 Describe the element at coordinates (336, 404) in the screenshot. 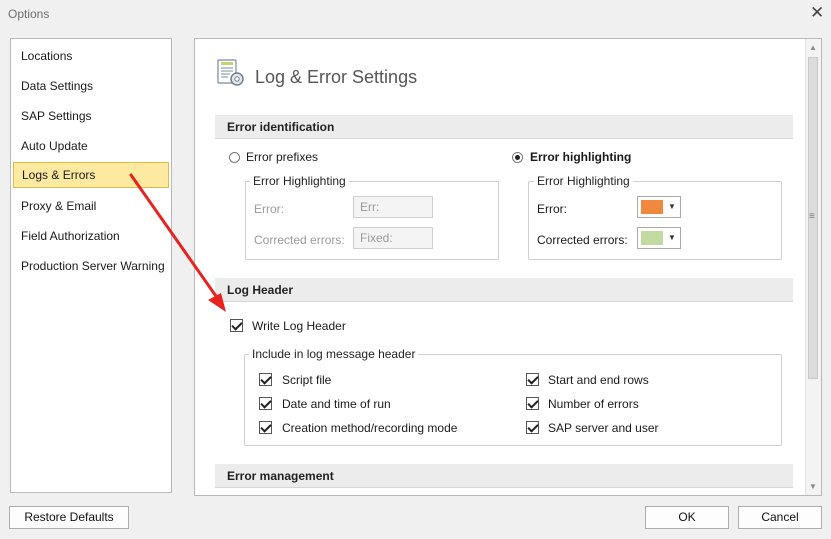

I see `date-time-label: Date and time of run` at that location.